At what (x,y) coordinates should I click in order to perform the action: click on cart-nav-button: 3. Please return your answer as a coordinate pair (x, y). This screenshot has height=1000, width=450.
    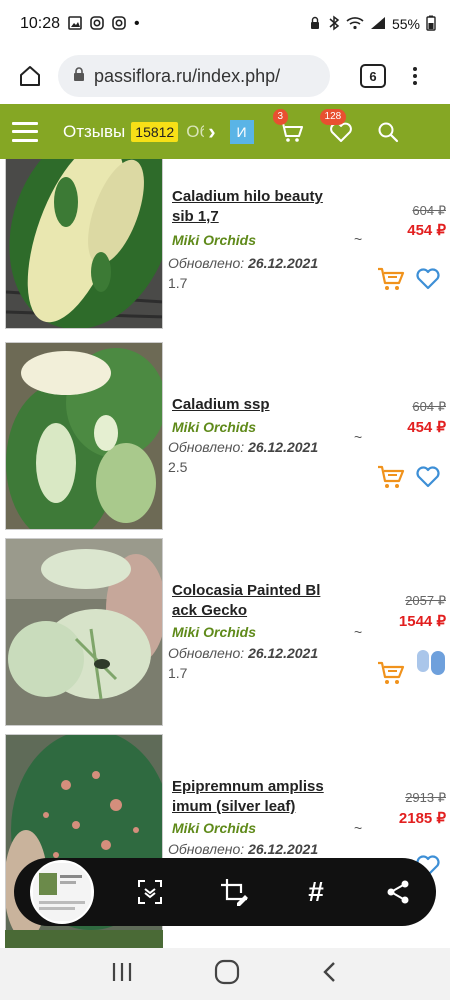
    Looking at the image, I should click on (289, 127).